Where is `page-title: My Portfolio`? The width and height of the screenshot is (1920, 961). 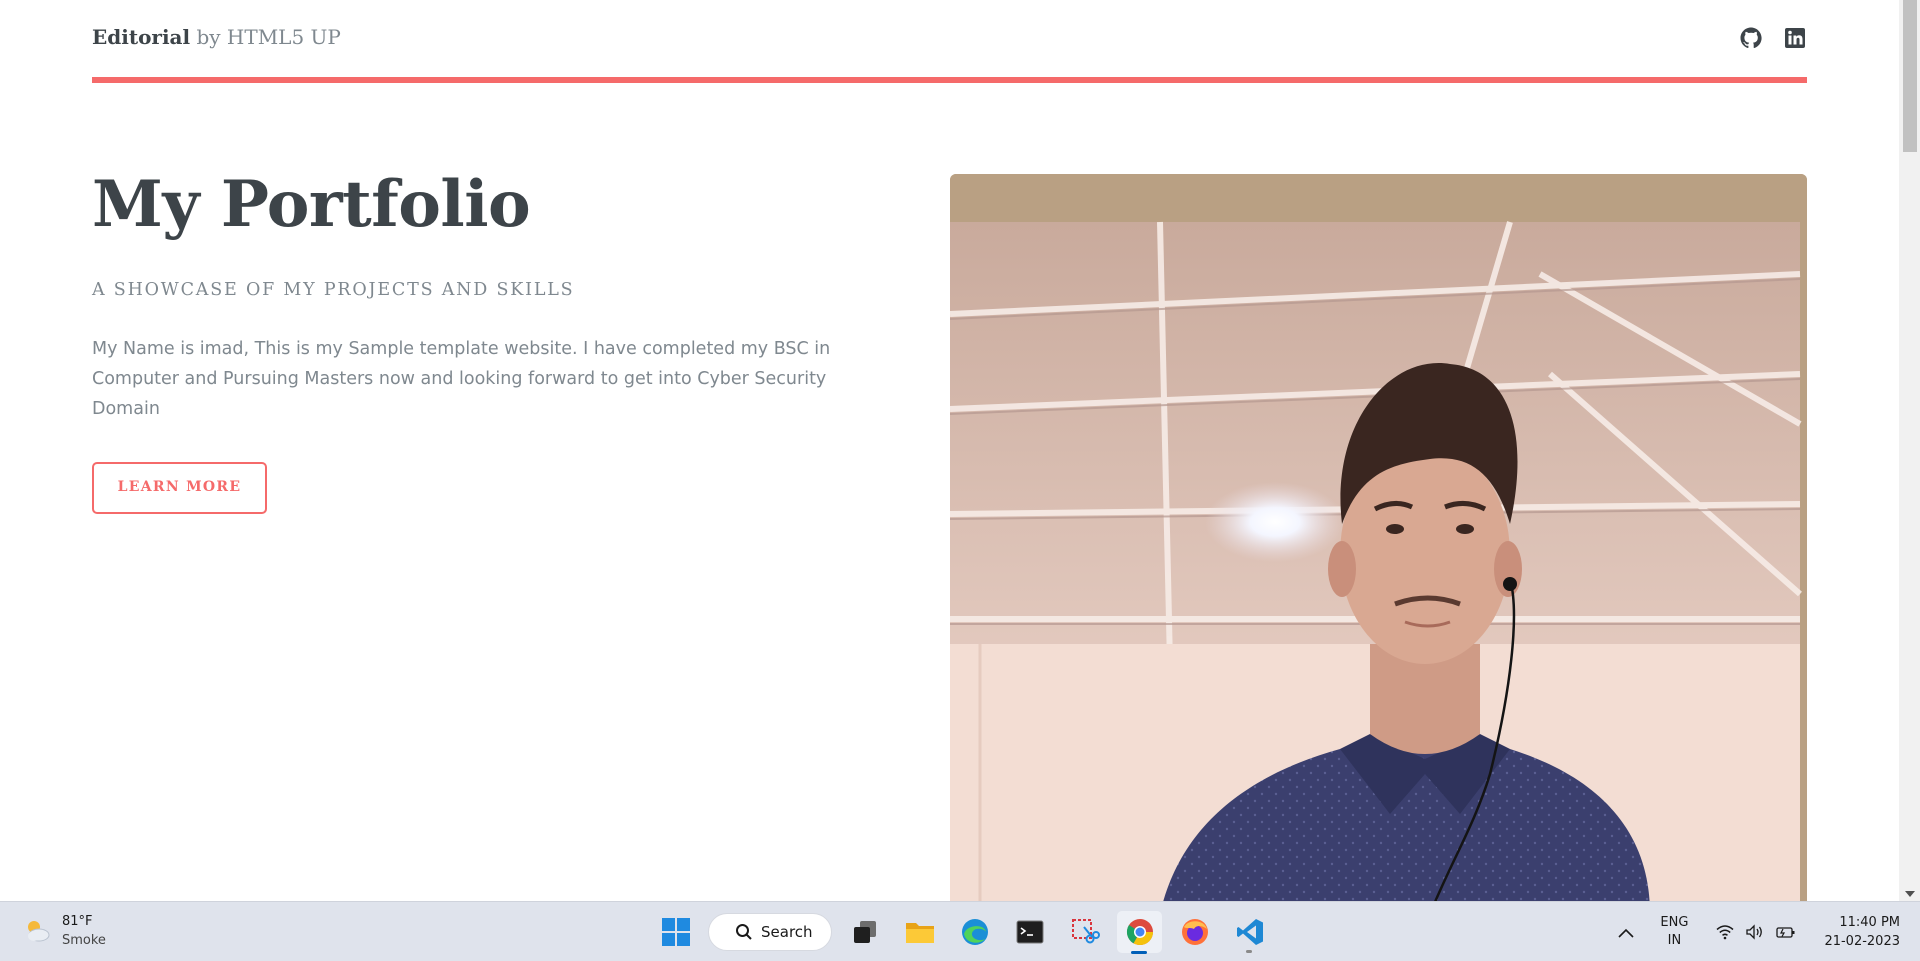 page-title: My Portfolio is located at coordinates (311, 204).